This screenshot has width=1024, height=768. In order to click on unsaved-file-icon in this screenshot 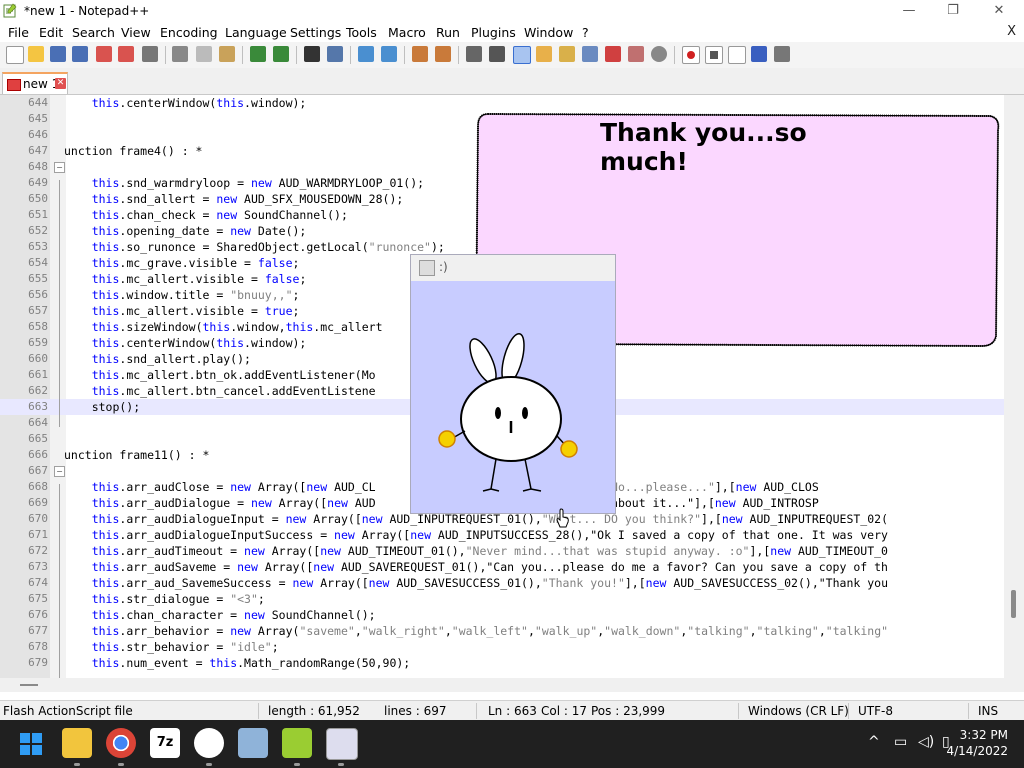, I will do `click(14, 85)`.